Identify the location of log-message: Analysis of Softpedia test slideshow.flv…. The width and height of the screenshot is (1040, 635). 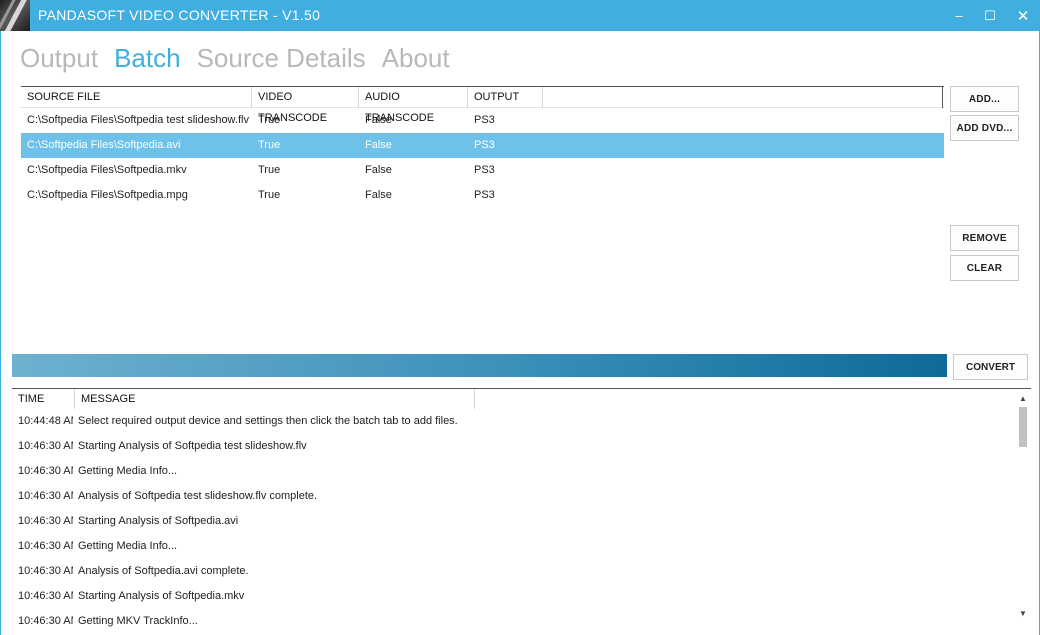
(198, 496).